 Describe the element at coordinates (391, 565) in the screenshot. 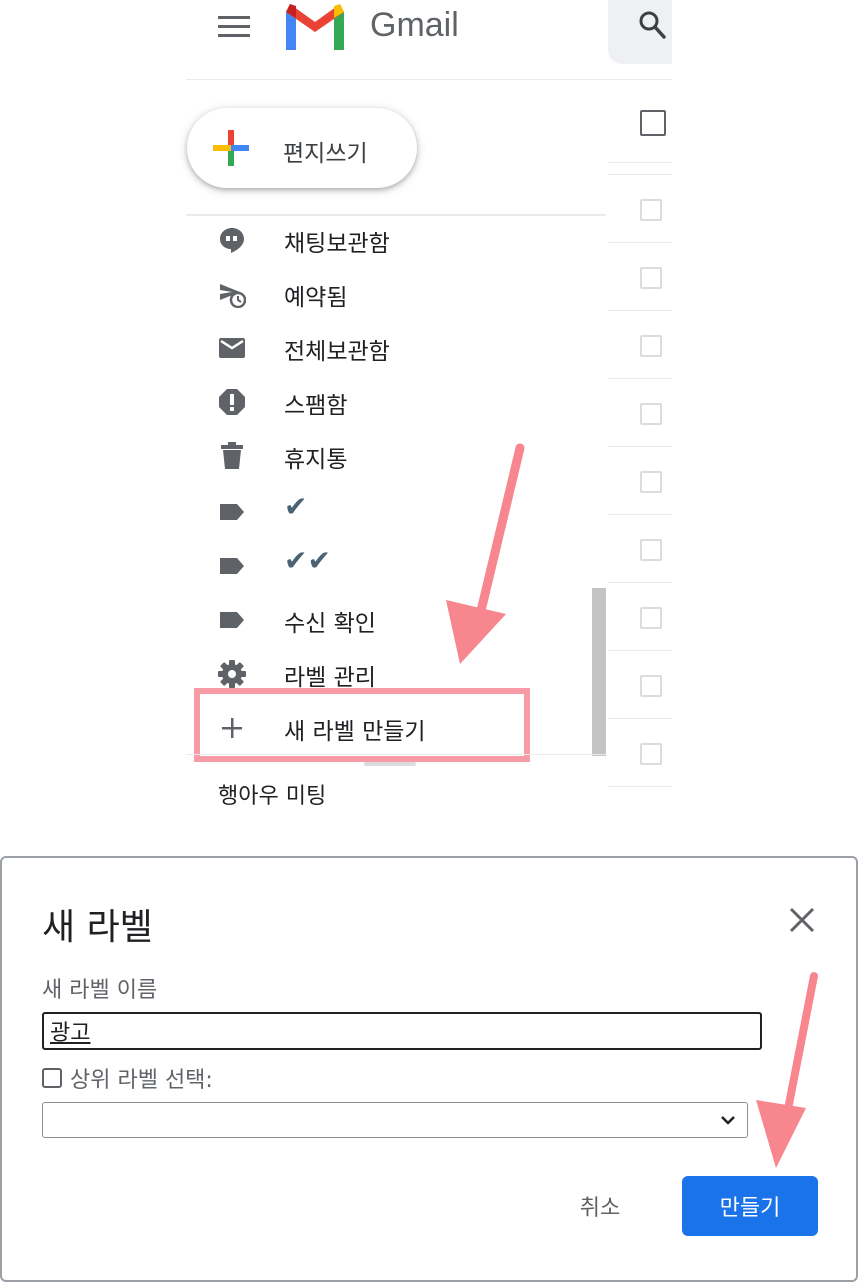

I see `sidebar-item-label-double-check: ✔✔` at that location.